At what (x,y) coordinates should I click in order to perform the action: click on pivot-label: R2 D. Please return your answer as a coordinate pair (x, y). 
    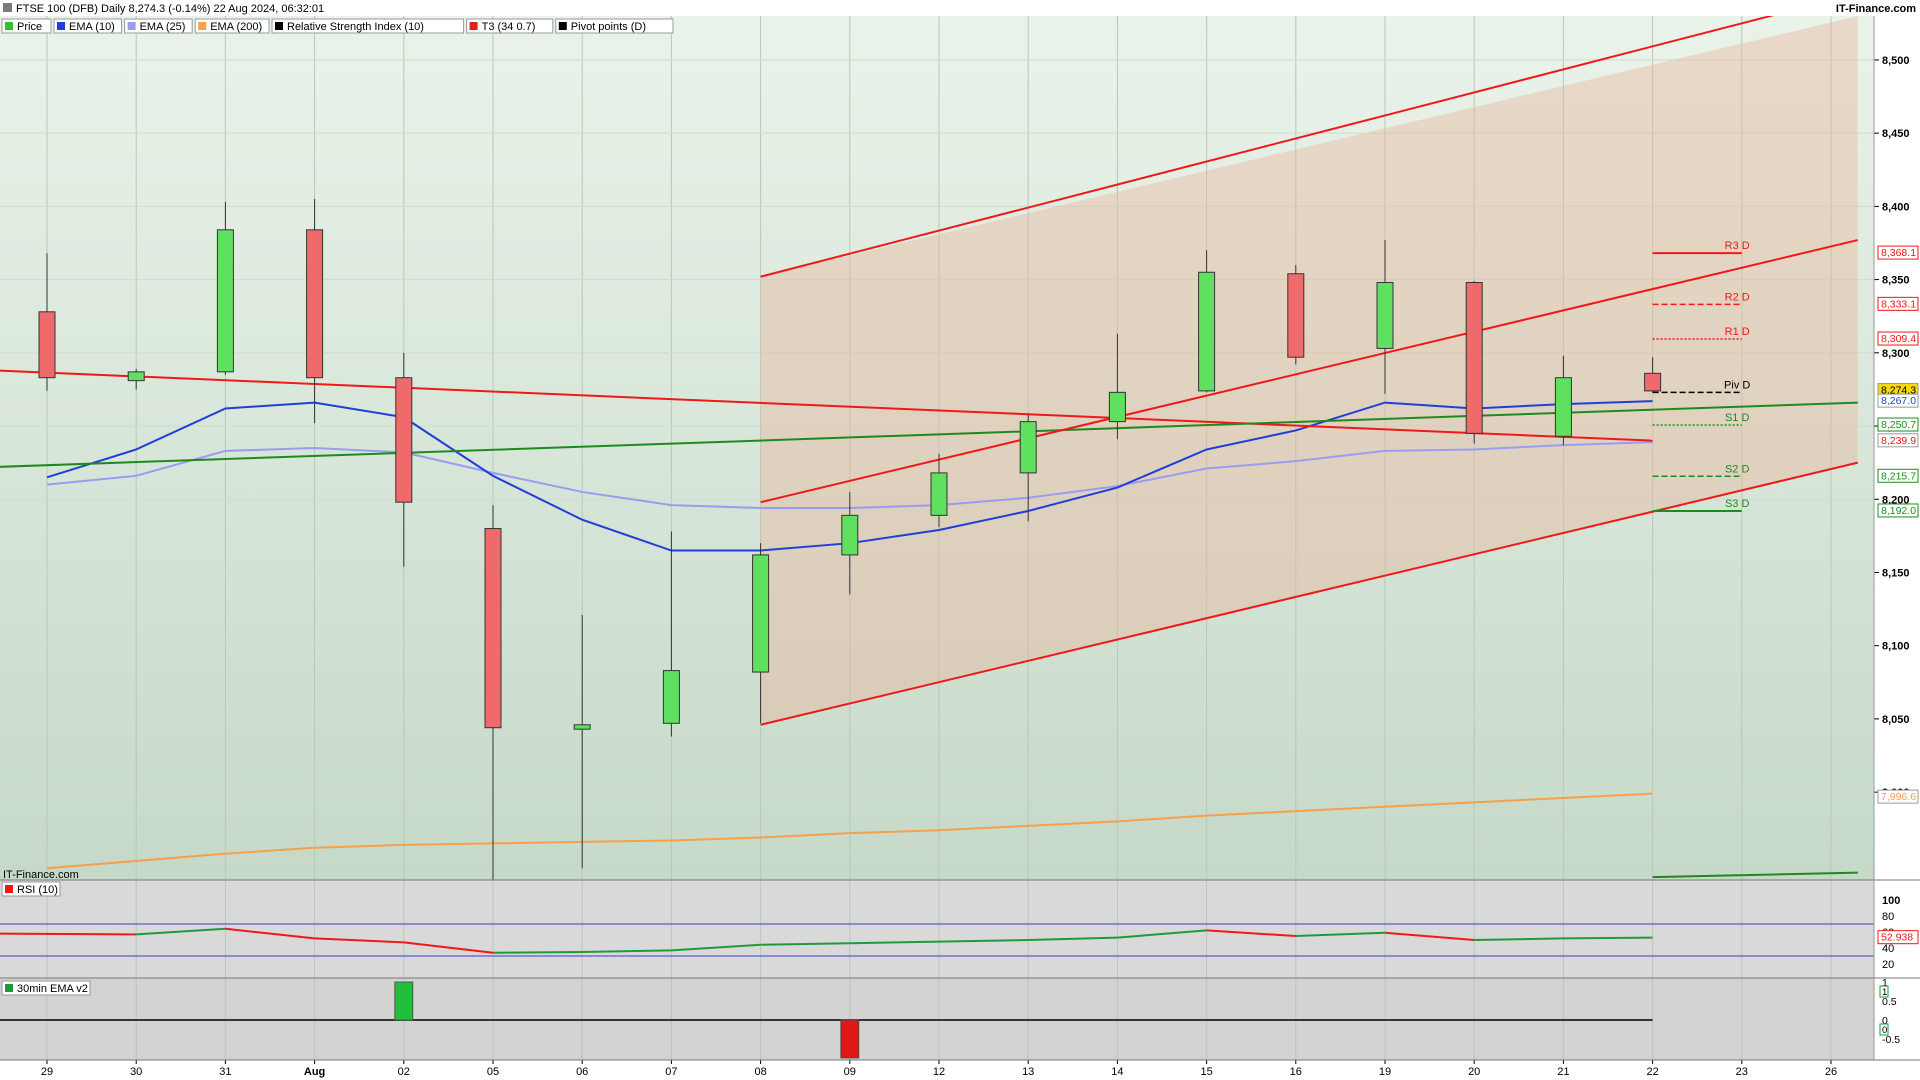
    Looking at the image, I should click on (1737, 297).